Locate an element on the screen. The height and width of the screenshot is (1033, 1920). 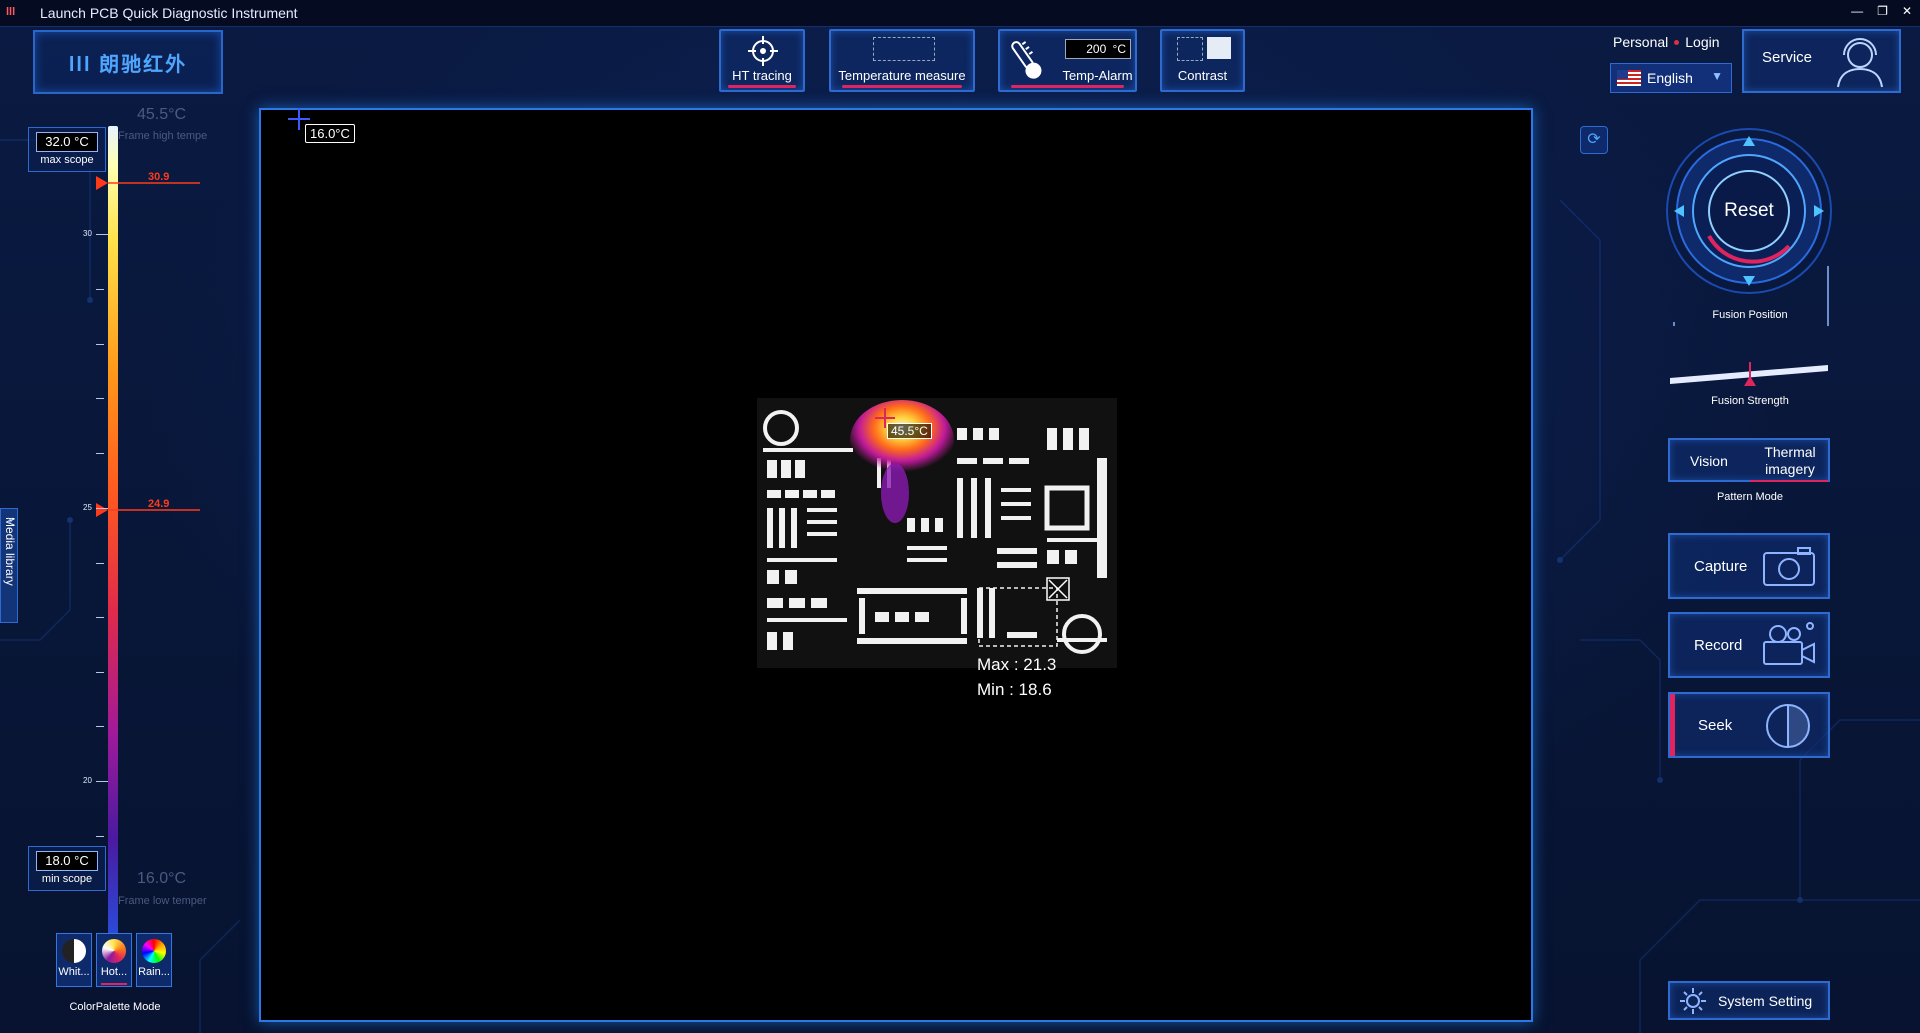
scale-tick-label: 20 is located at coordinates (87, 780).